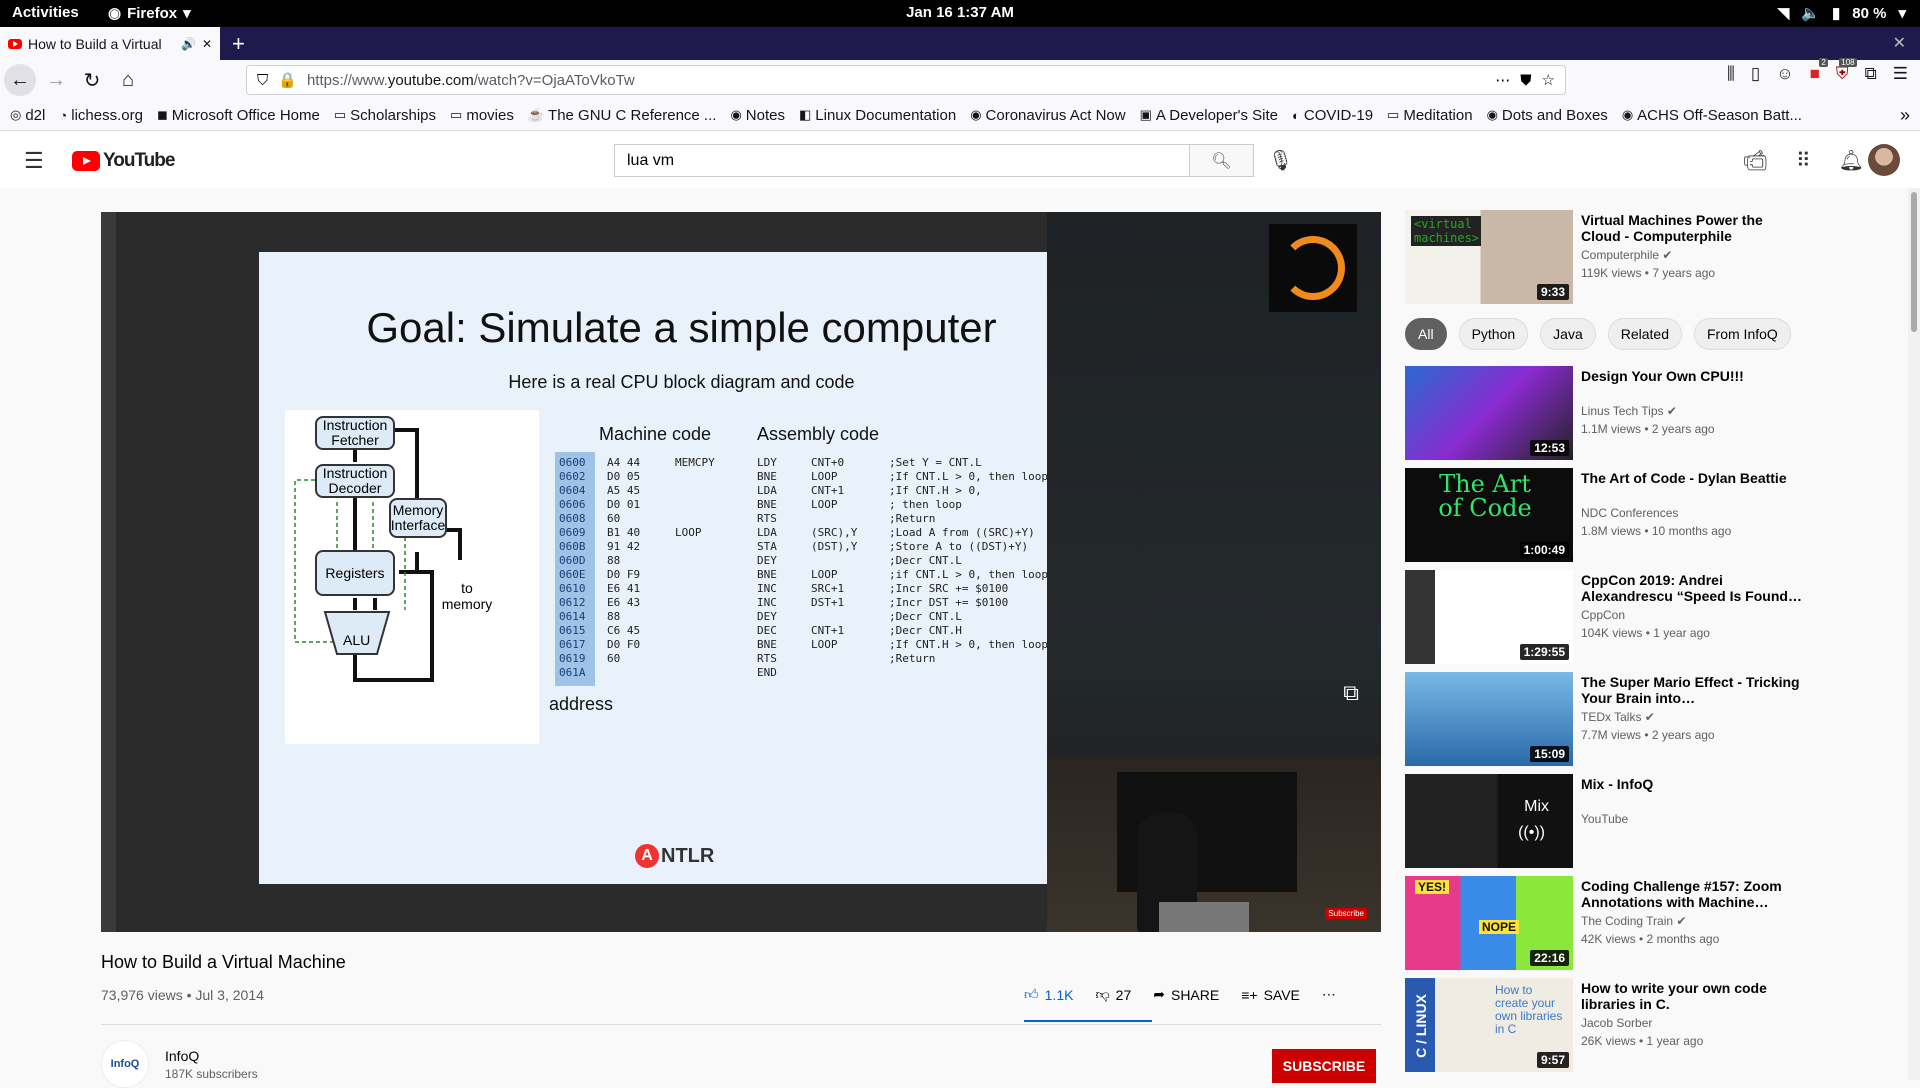  What do you see at coordinates (1603, 615) in the screenshot?
I see `recommendation-channel: CppCon` at bounding box center [1603, 615].